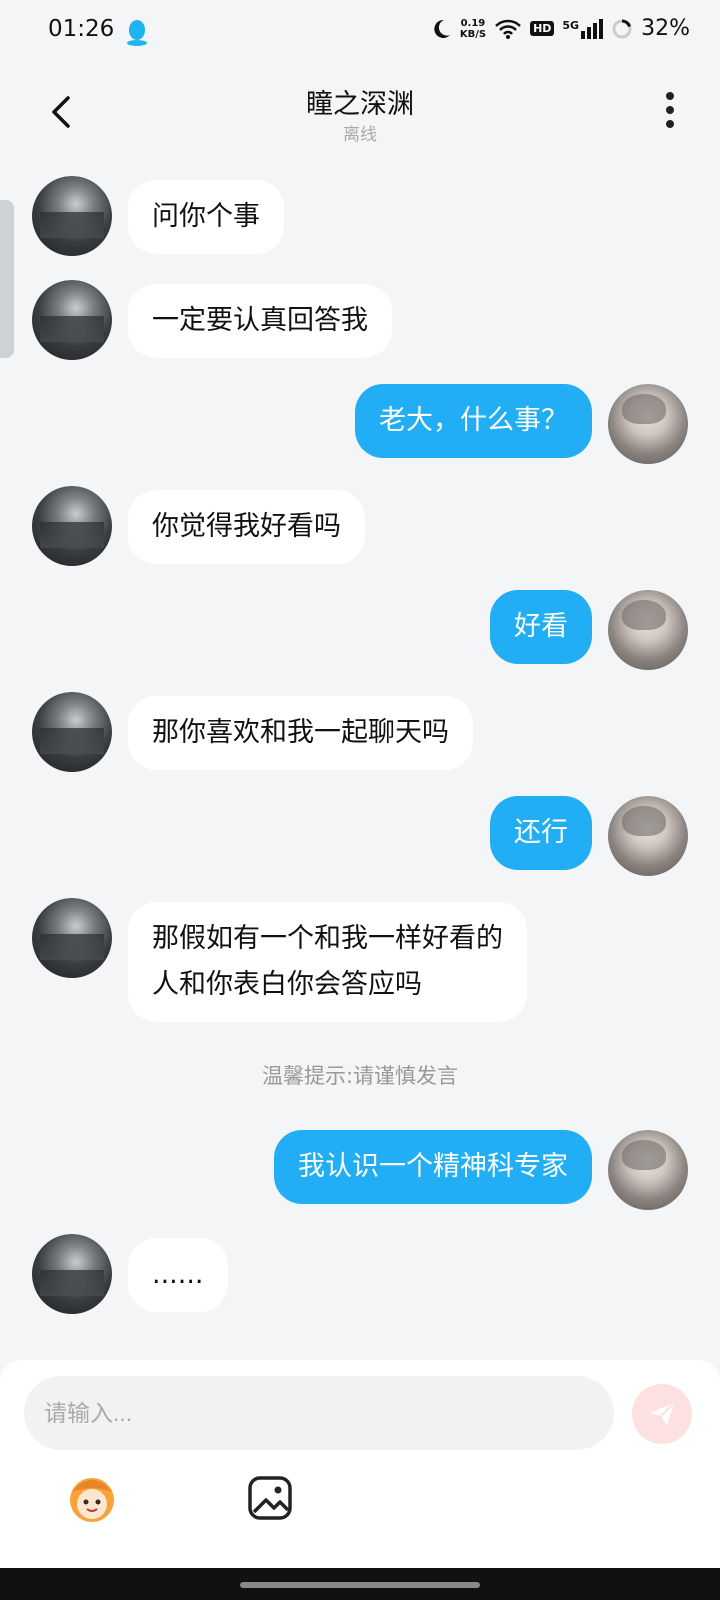 This screenshot has height=1600, width=720. What do you see at coordinates (473, 28) in the screenshot?
I see `network-speed: 0.19 KB/S` at bounding box center [473, 28].